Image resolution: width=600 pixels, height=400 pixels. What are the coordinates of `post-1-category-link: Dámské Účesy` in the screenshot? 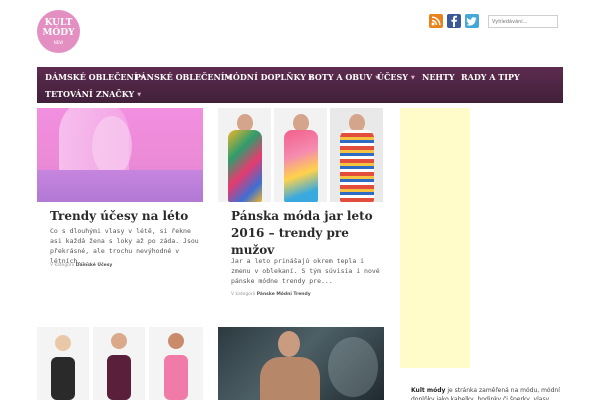 It's located at (94, 265).